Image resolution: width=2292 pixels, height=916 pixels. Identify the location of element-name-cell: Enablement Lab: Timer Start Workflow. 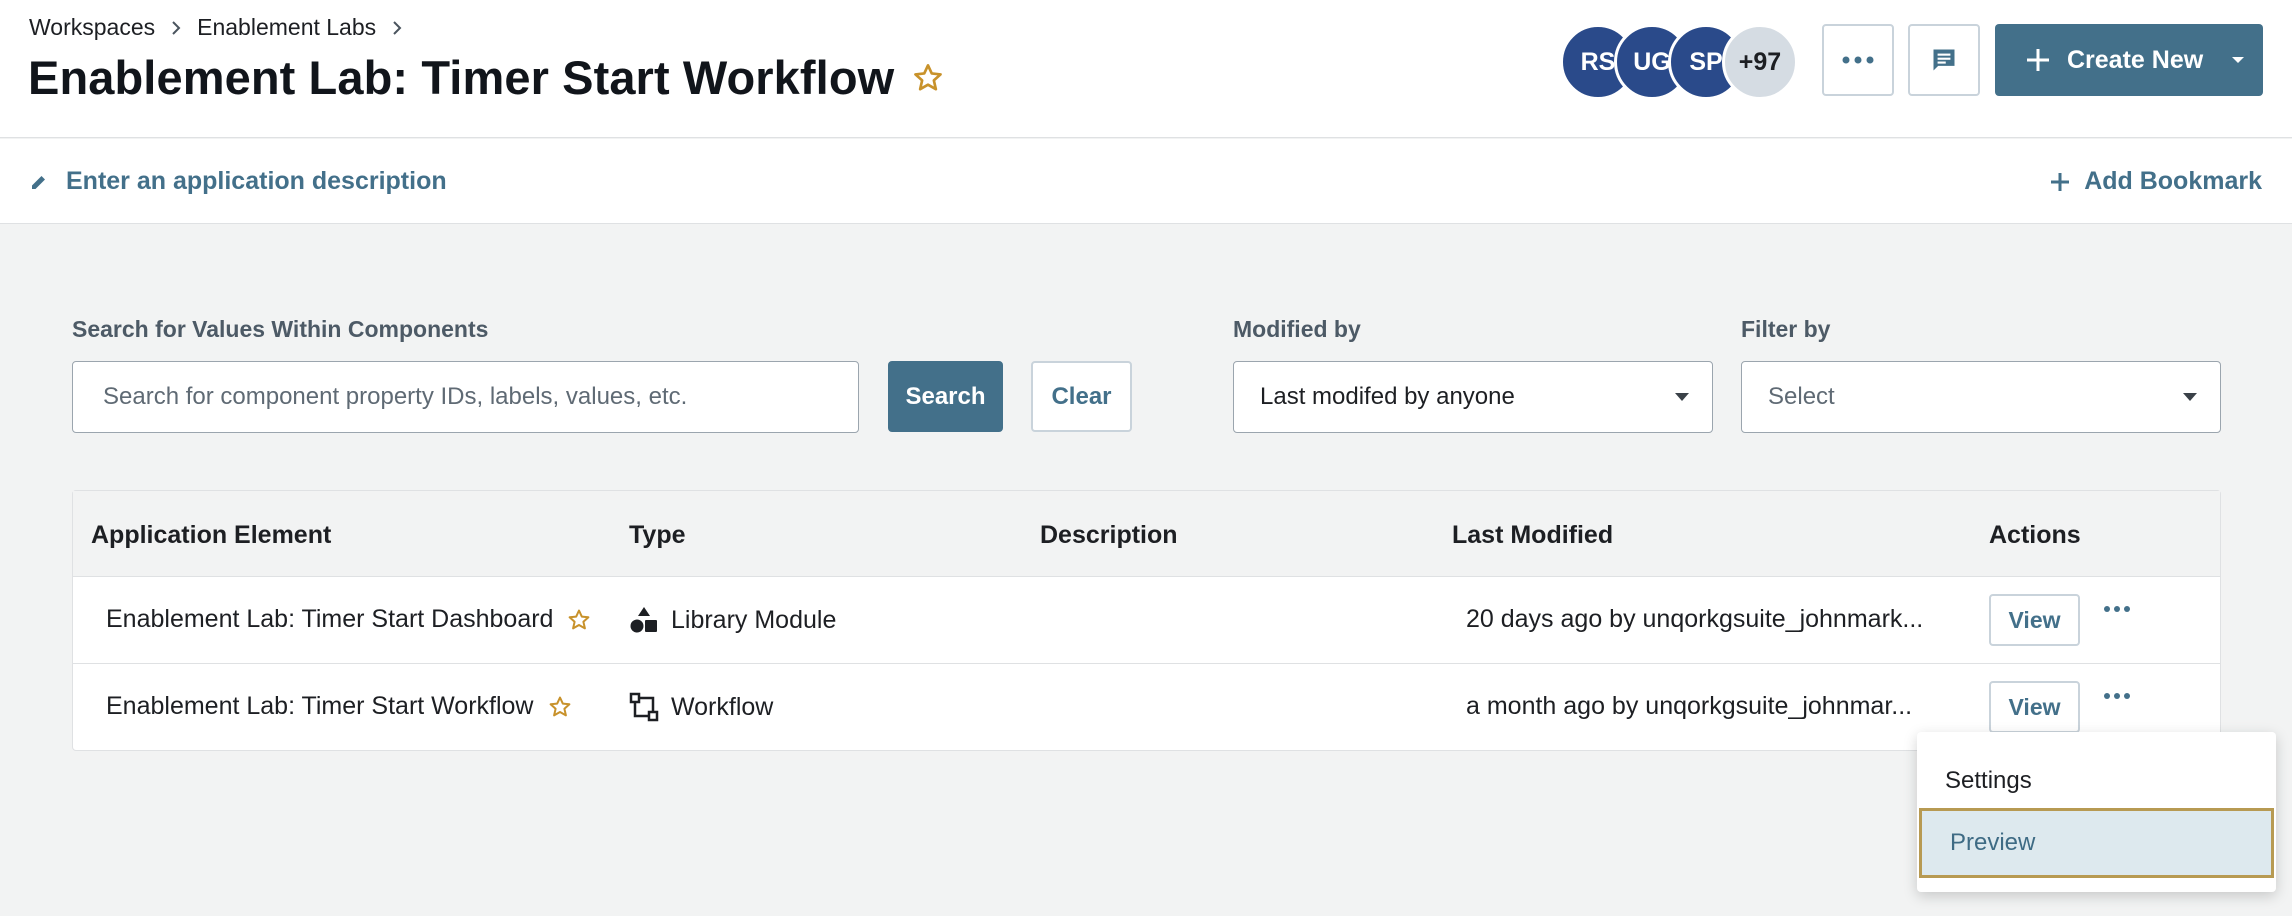
(339, 706).